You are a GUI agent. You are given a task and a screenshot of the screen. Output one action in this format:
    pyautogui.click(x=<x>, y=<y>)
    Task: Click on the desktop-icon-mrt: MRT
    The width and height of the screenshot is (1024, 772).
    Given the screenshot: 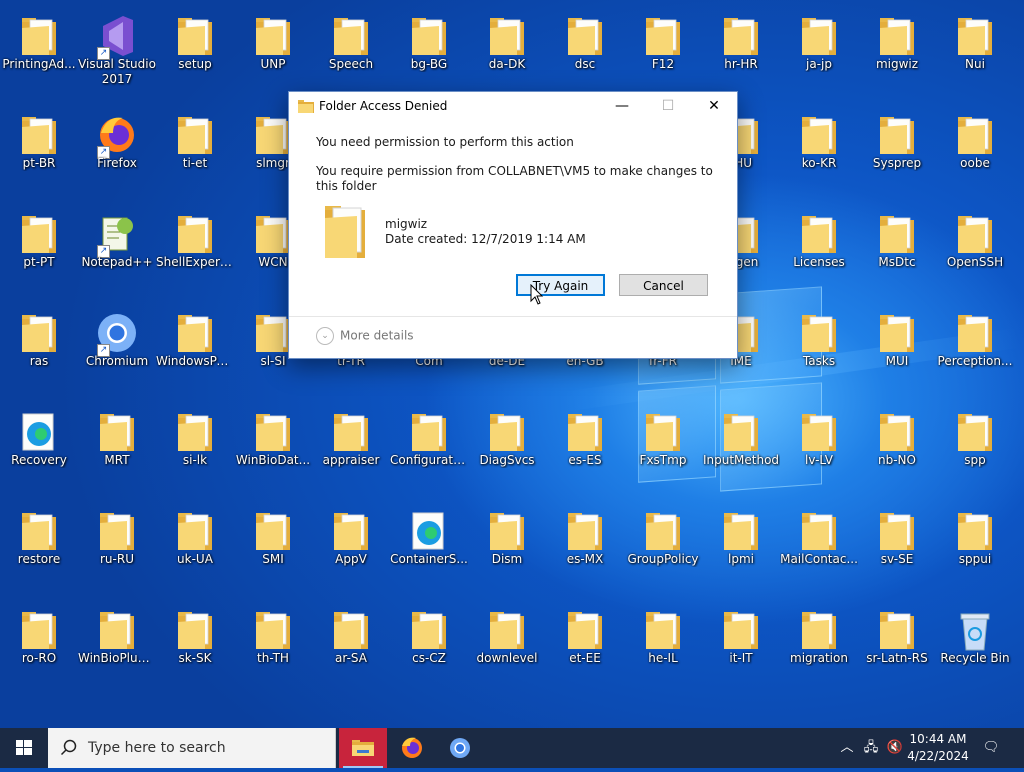 What is the action you would take?
    pyautogui.click(x=117, y=450)
    